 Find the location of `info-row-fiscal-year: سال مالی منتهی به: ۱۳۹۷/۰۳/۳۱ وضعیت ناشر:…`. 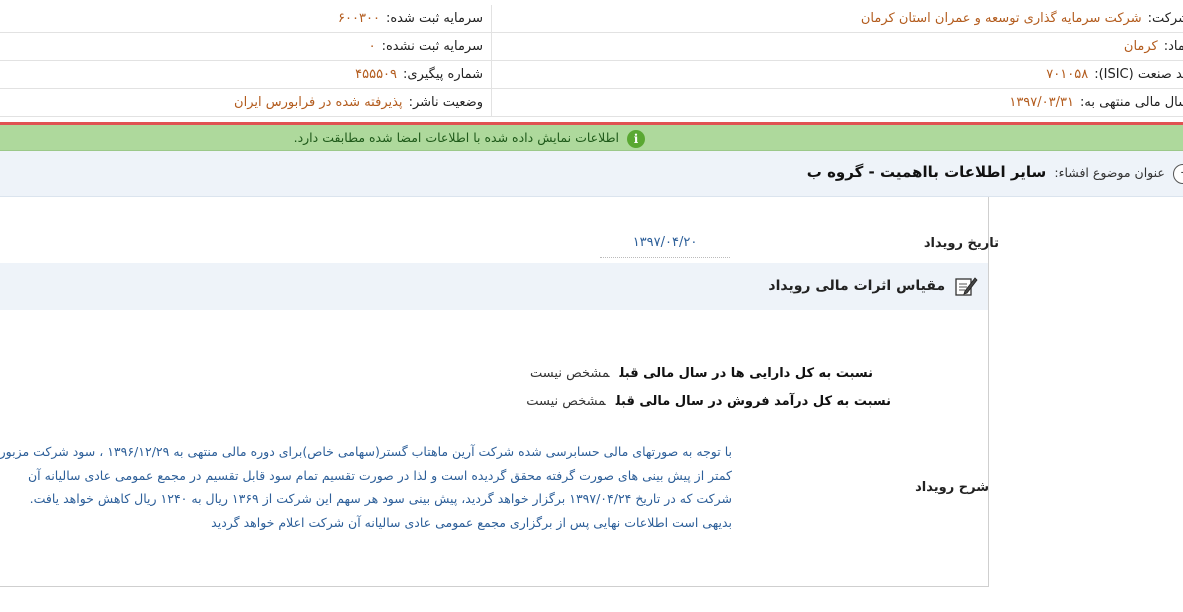

info-row-fiscal-year: سال مالی منتهی به: ۱۳۹۷/۰۳/۳۱ وضعیت ناشر:… is located at coordinates (591, 103).